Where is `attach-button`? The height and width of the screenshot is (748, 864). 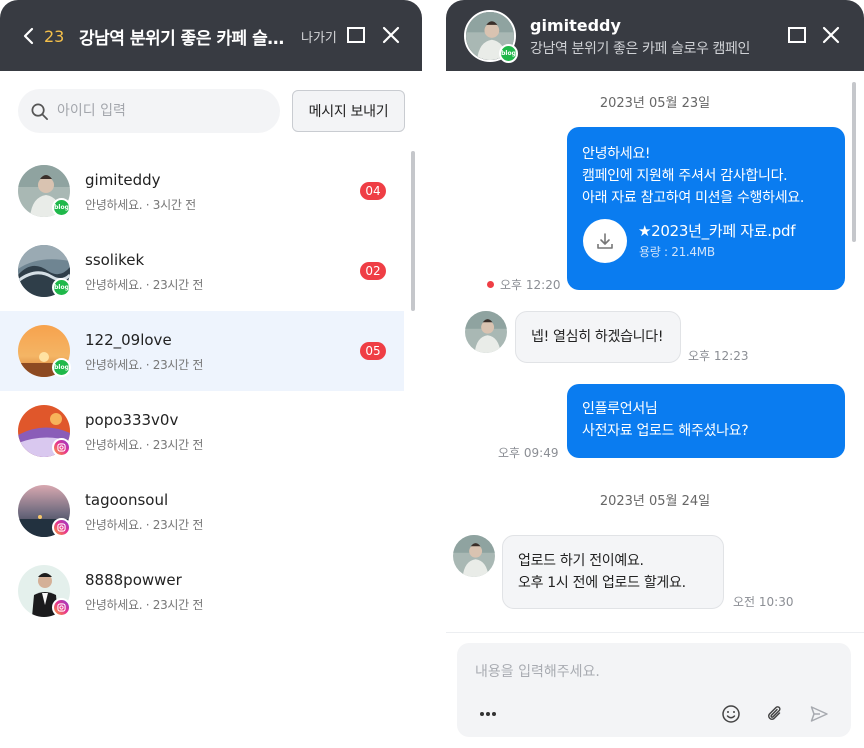
attach-button is located at coordinates (775, 714).